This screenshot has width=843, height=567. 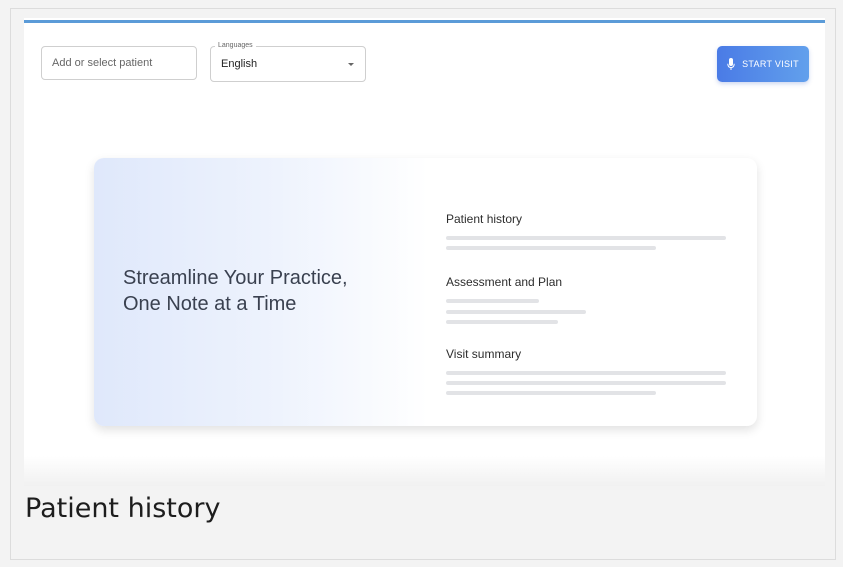 I want to click on top-accent-line, so click(x=424, y=21).